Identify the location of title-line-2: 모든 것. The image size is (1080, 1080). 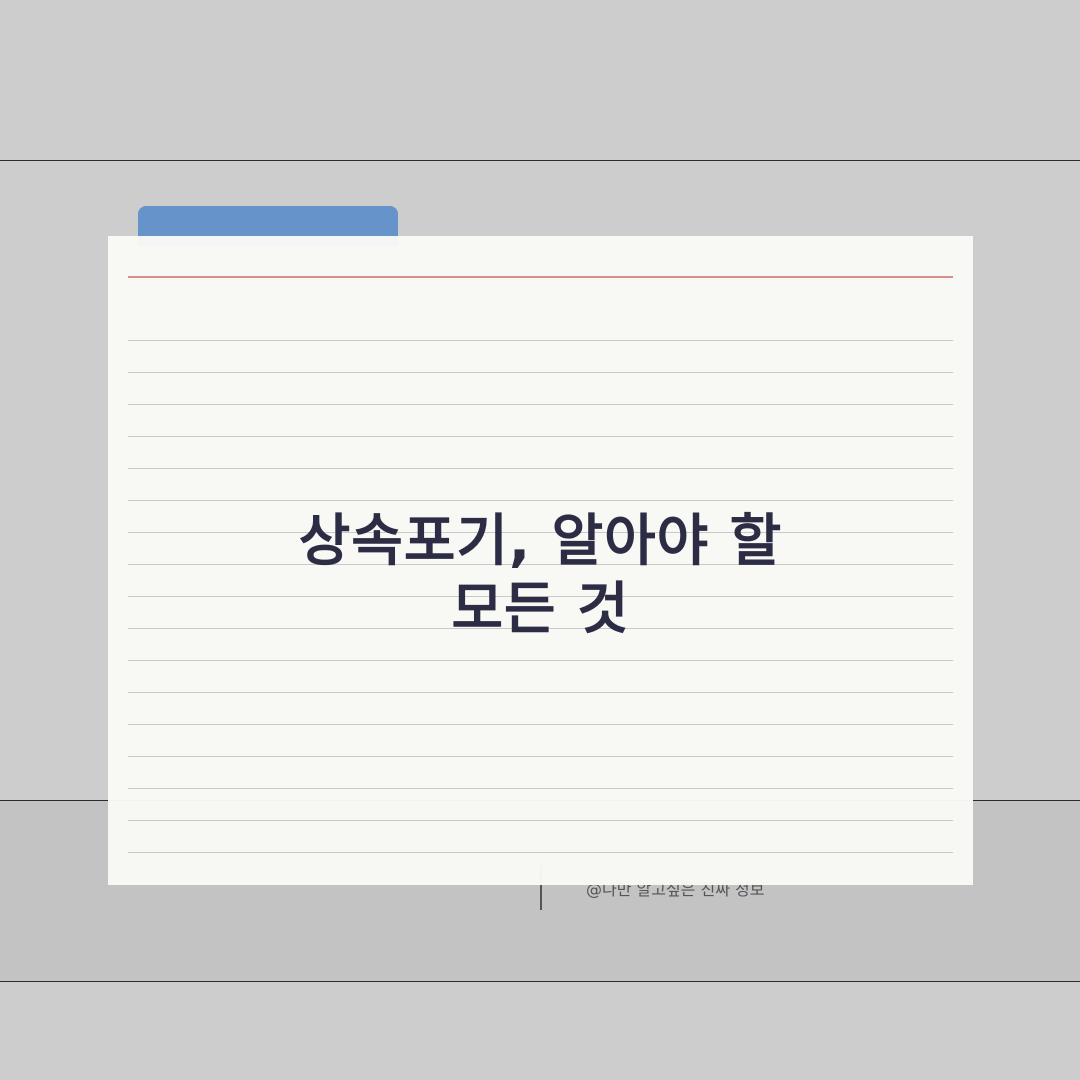
(540, 609).